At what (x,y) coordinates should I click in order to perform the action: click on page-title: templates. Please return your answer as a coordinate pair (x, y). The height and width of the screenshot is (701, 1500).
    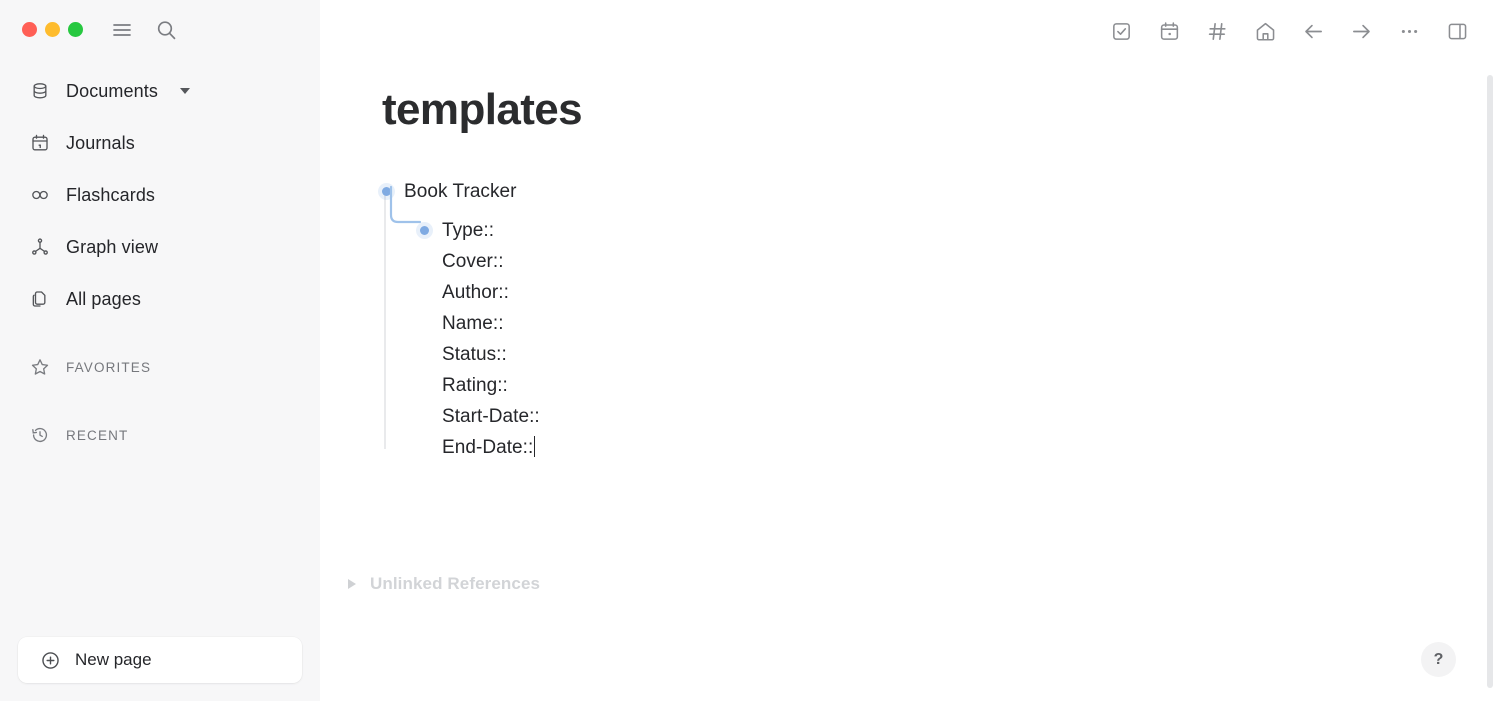
    Looking at the image, I should click on (941, 110).